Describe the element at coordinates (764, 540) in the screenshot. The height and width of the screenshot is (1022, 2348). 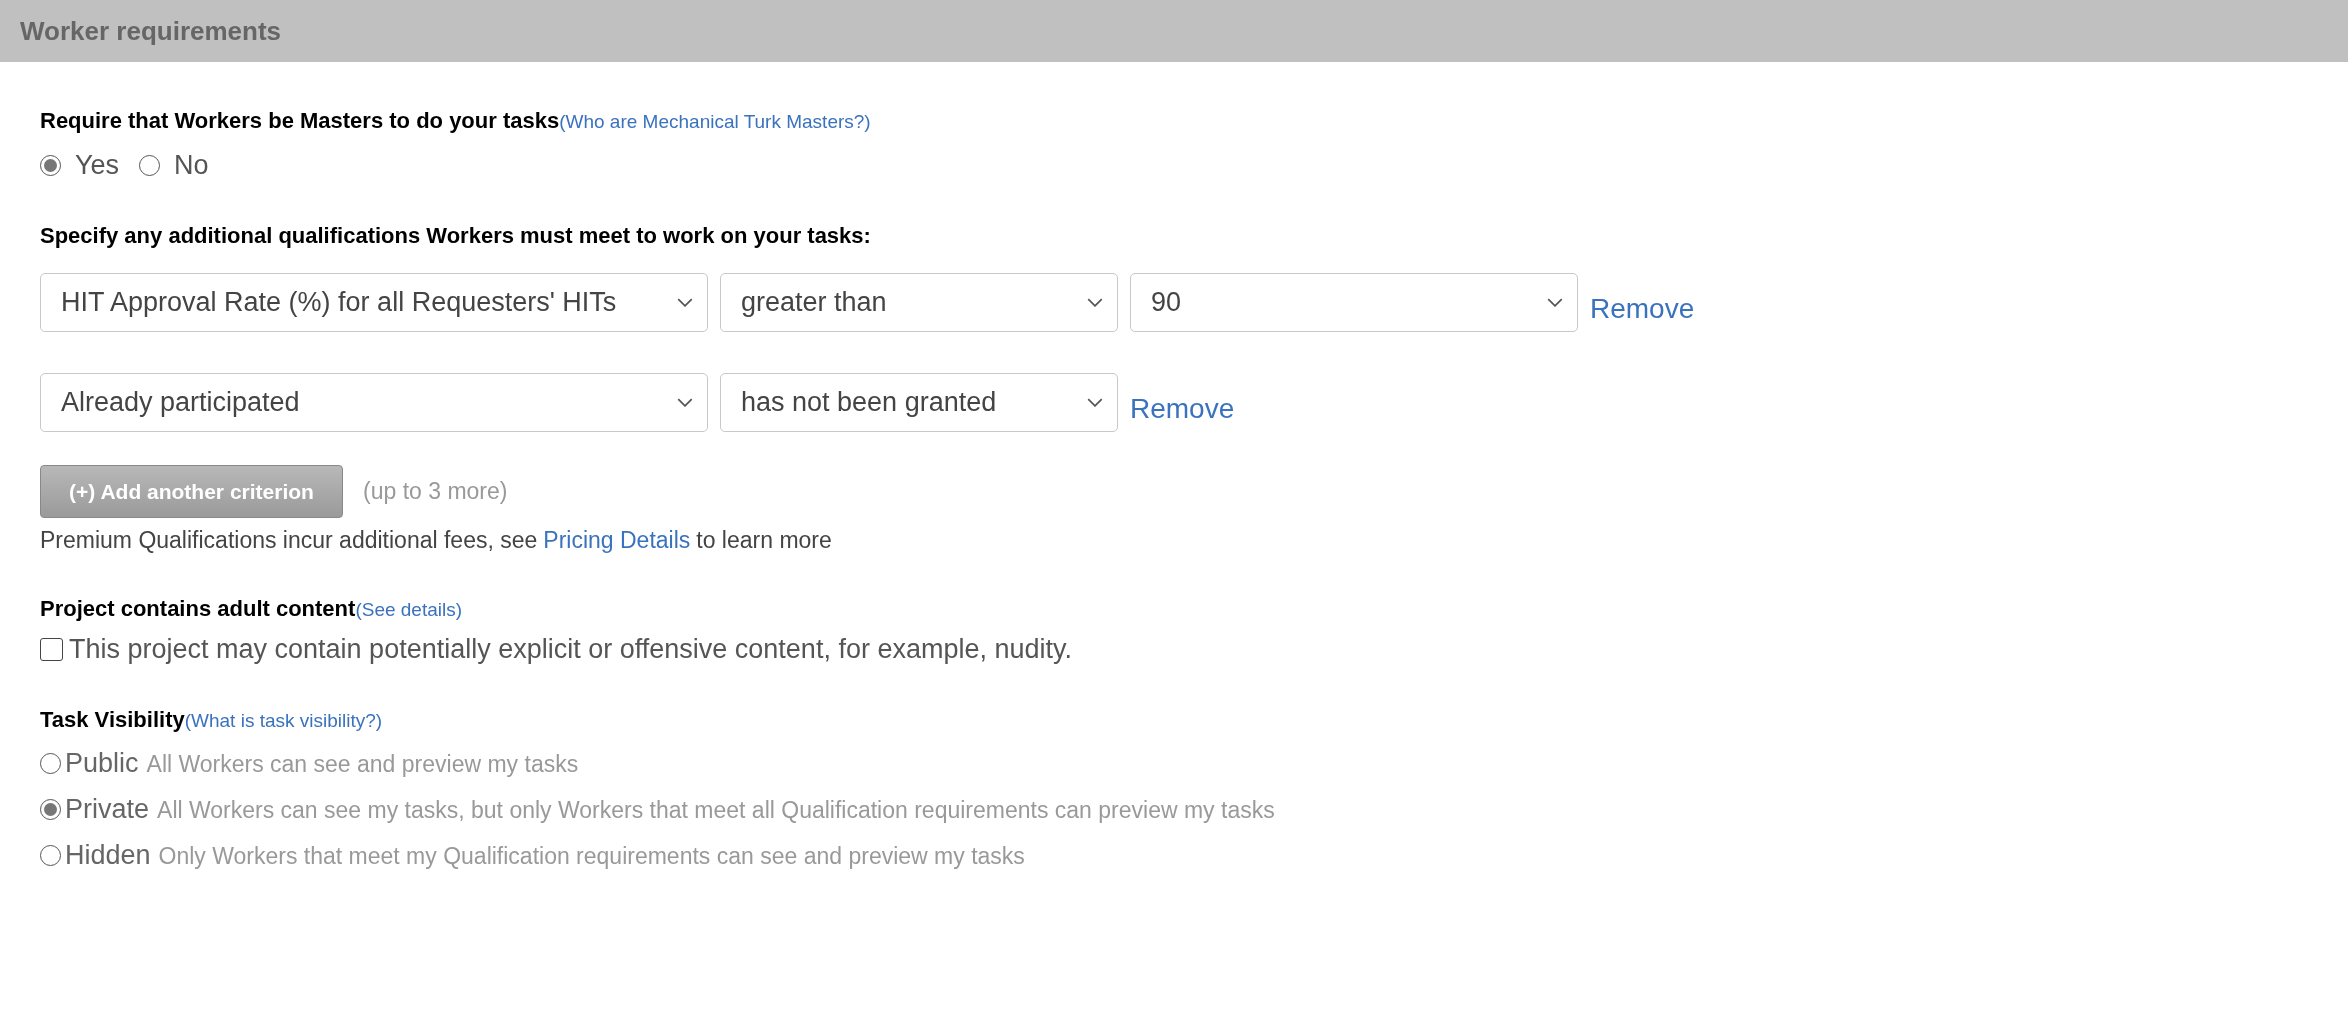
I see `fees-note: to learn more` at that location.